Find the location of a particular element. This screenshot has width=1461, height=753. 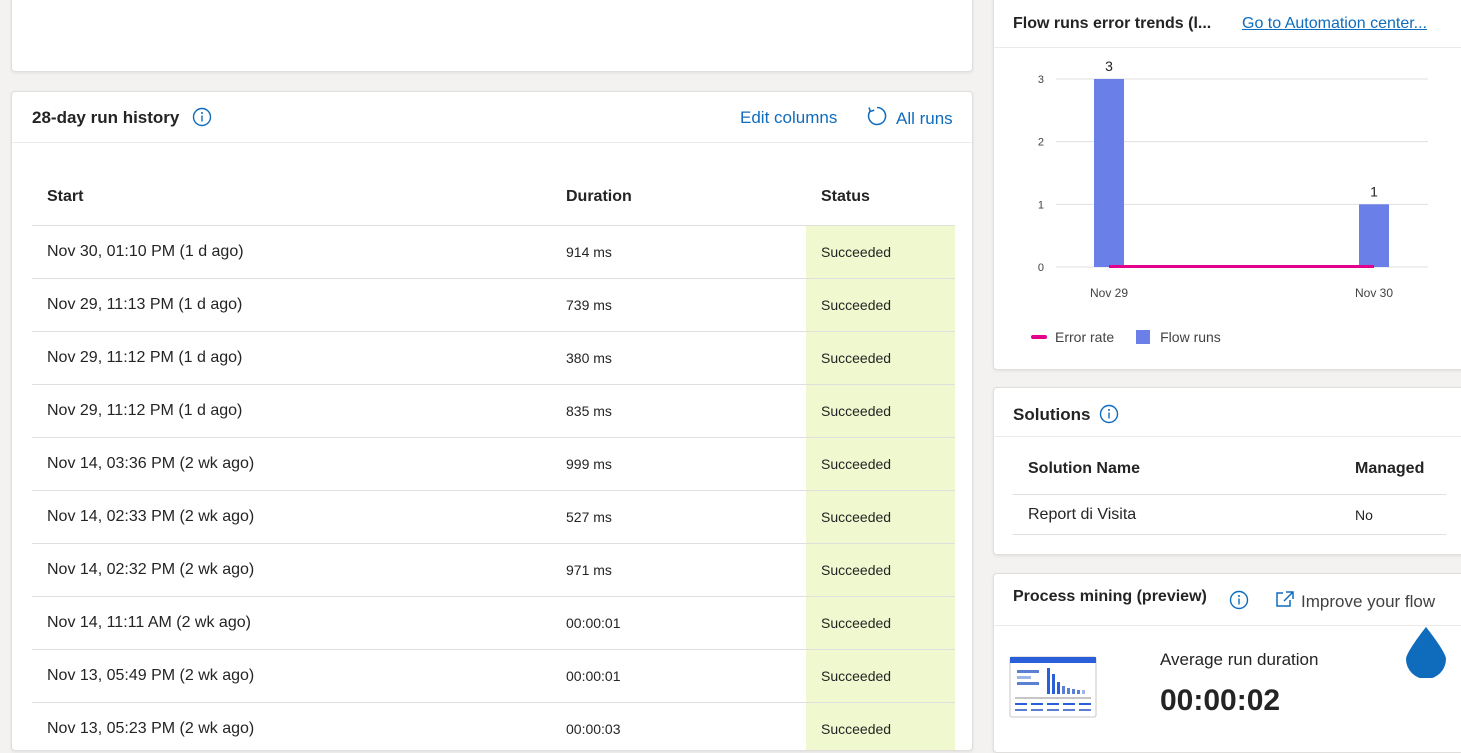

run-start: Nov 30, 01:10 PM (1 d ago) is located at coordinates (291, 252).